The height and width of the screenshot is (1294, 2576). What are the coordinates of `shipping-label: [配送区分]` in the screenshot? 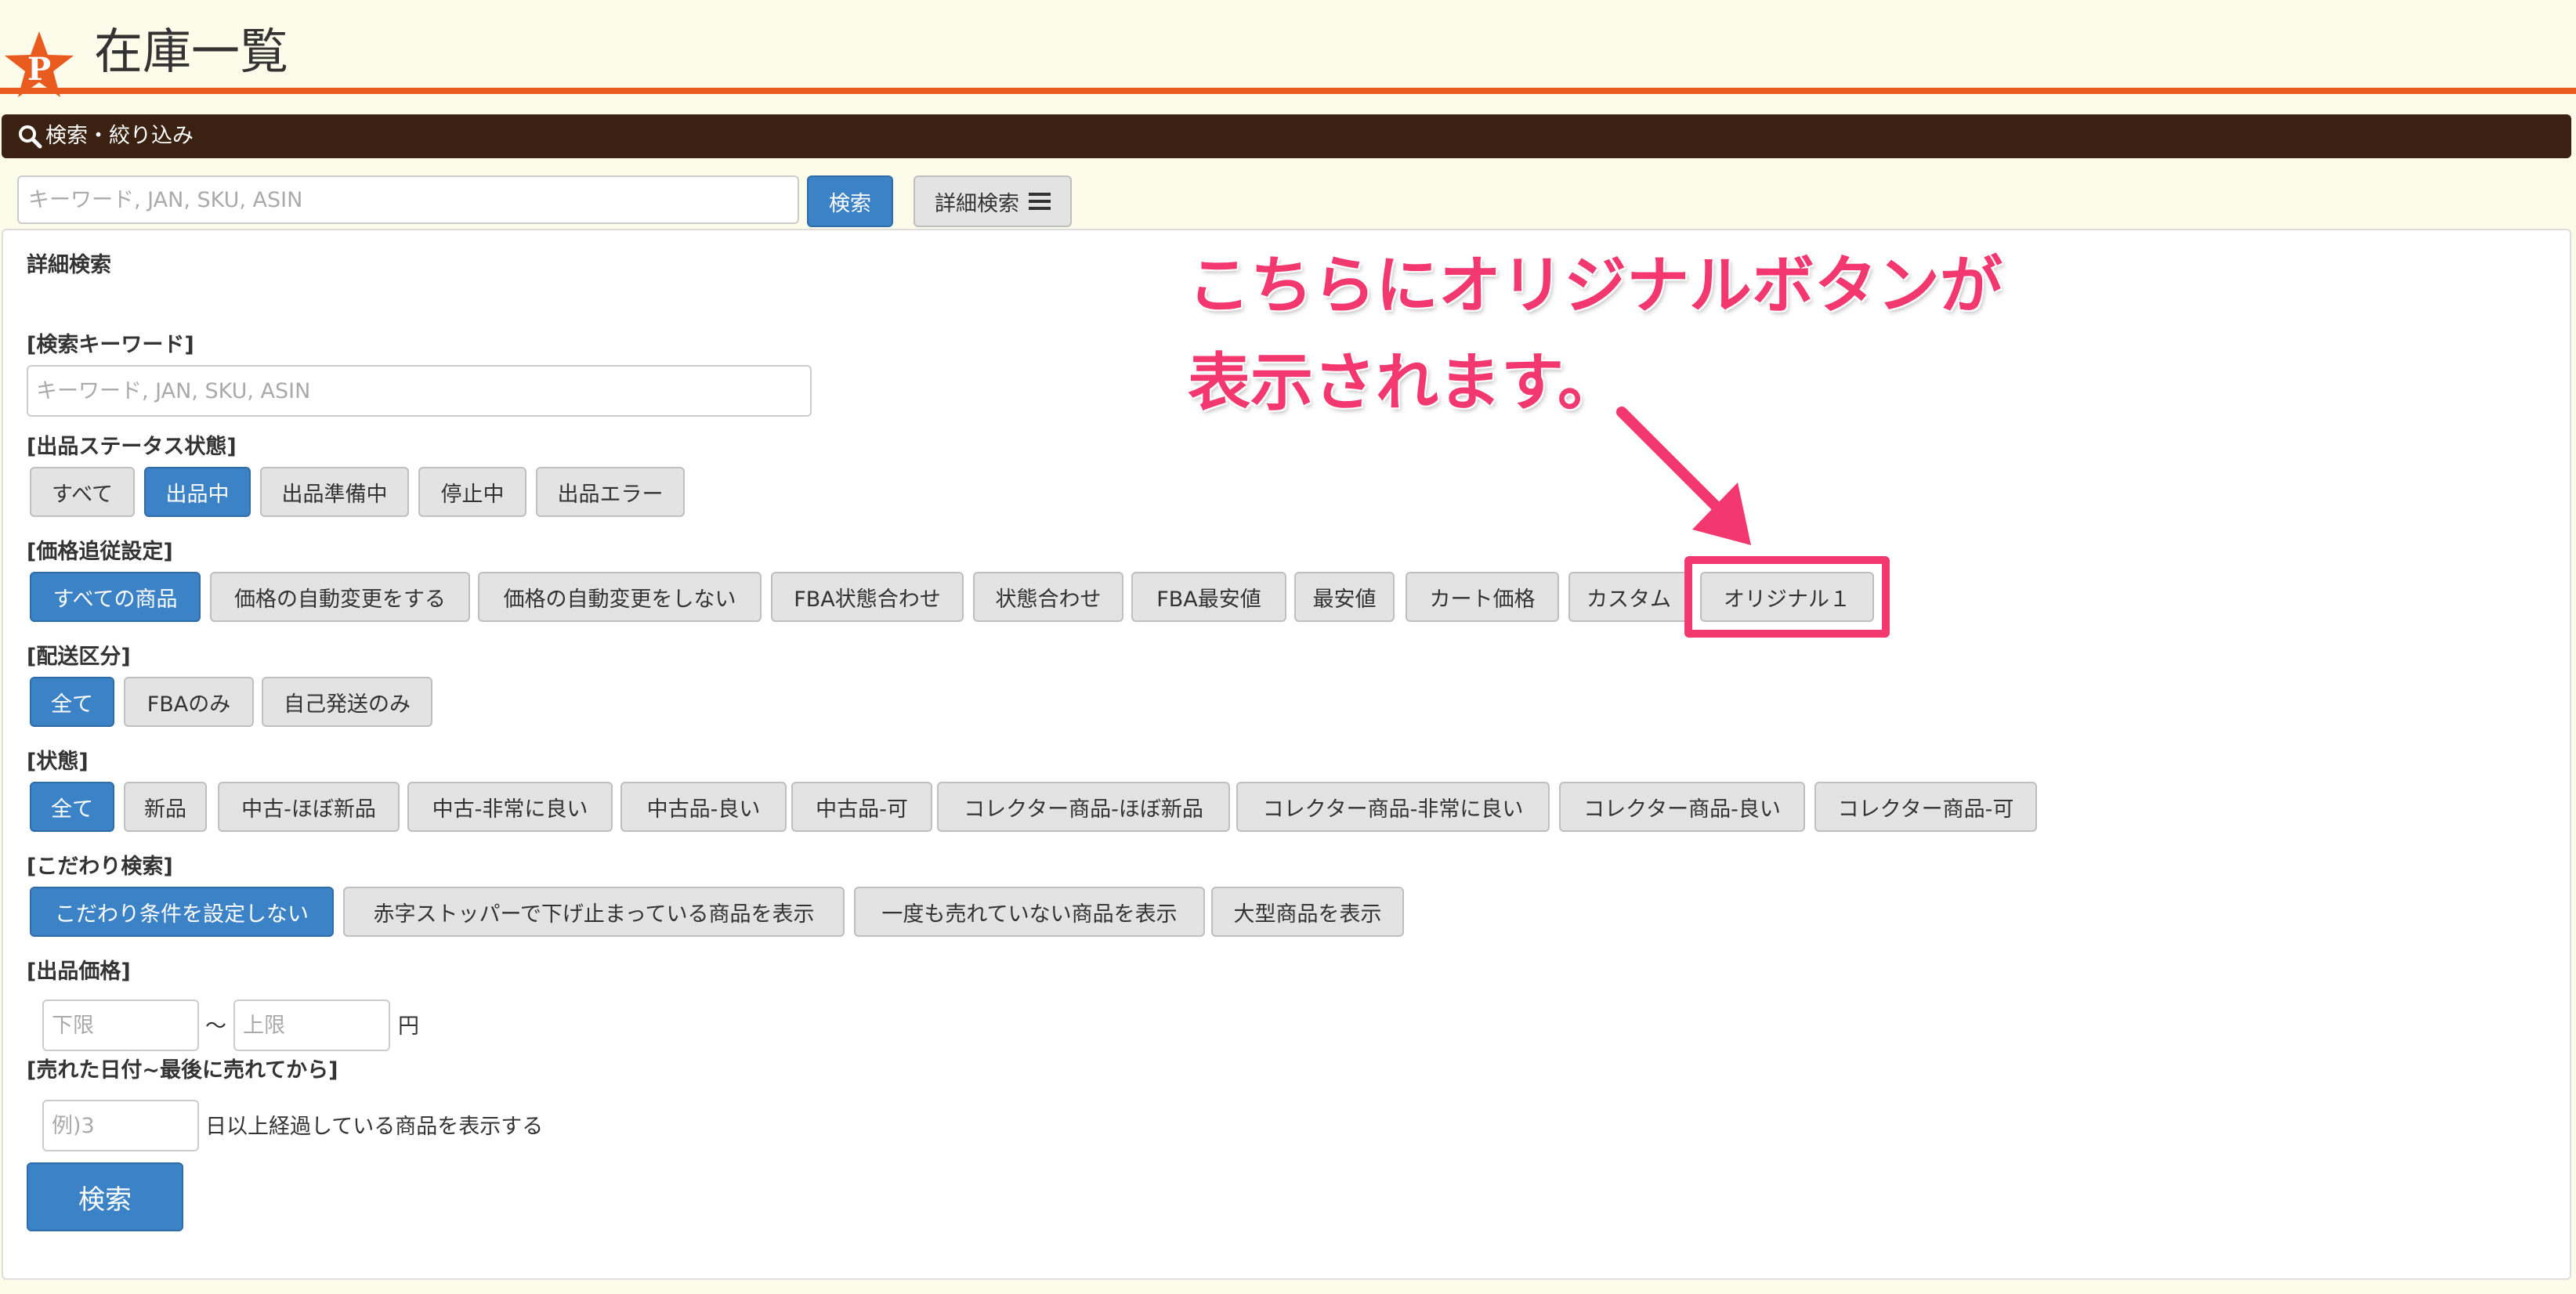 It's located at (79, 657).